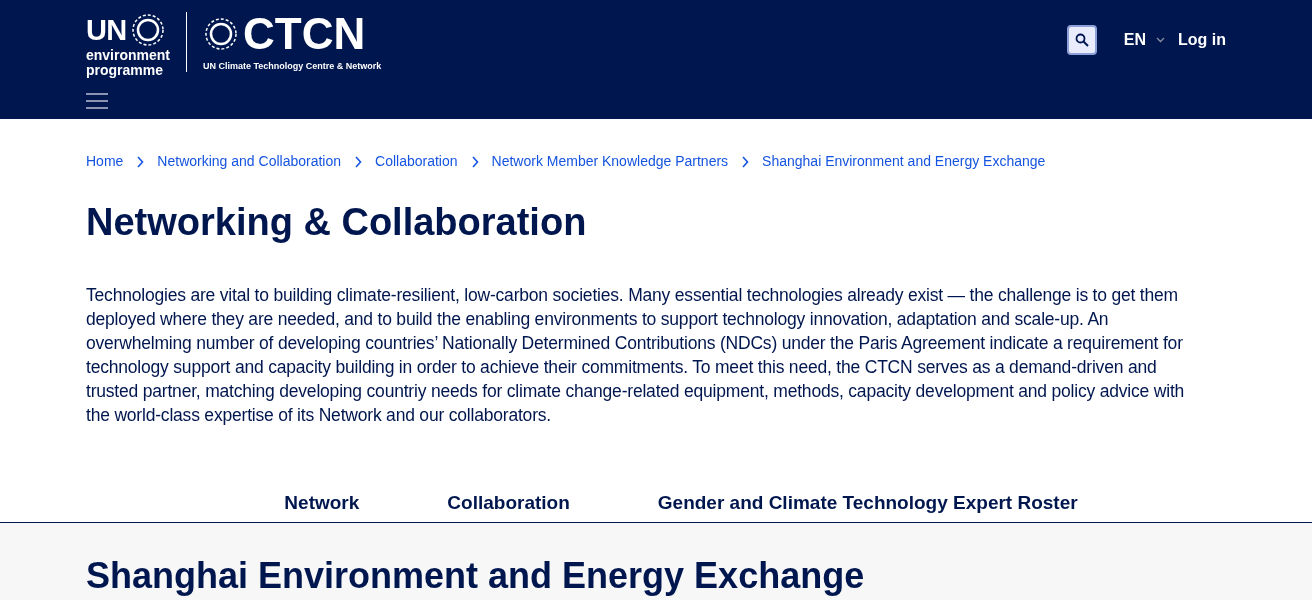 Image resolution: width=1312 pixels, height=600 pixels. Describe the element at coordinates (1144, 40) in the screenshot. I see `language-dropdown: EN` at that location.